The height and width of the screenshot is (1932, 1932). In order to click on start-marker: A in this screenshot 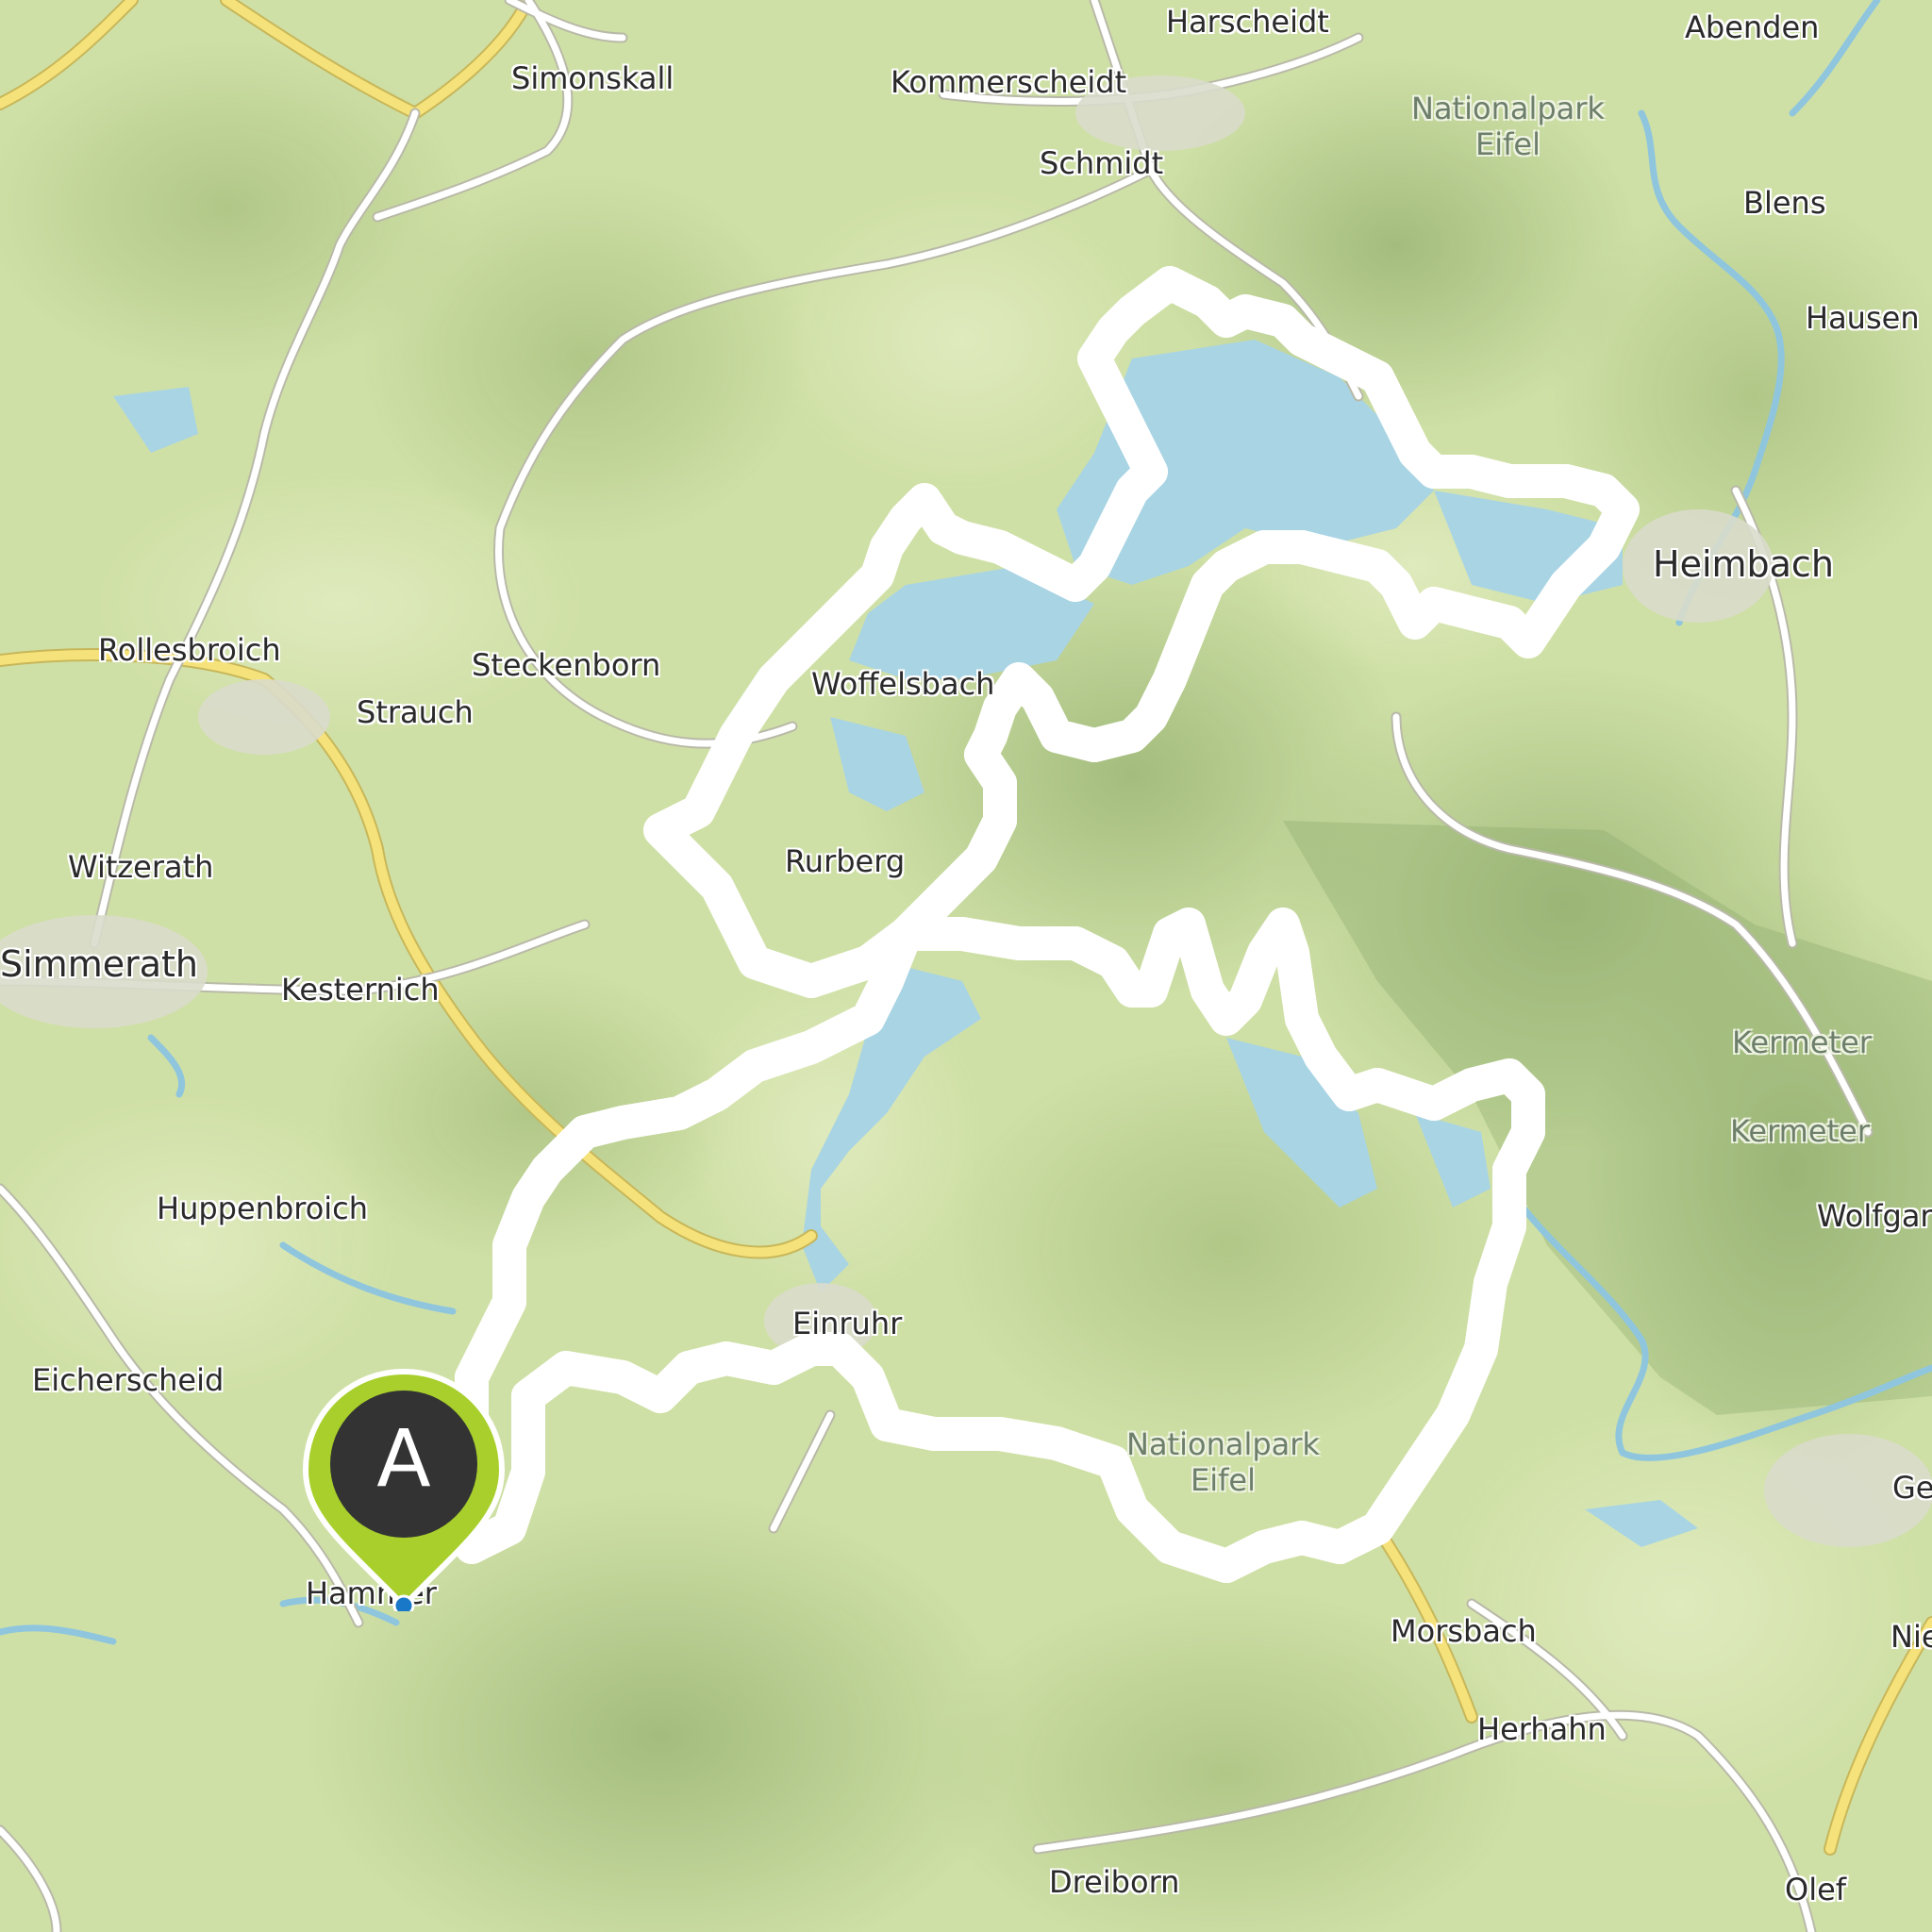, I will do `click(404, 1491)`.